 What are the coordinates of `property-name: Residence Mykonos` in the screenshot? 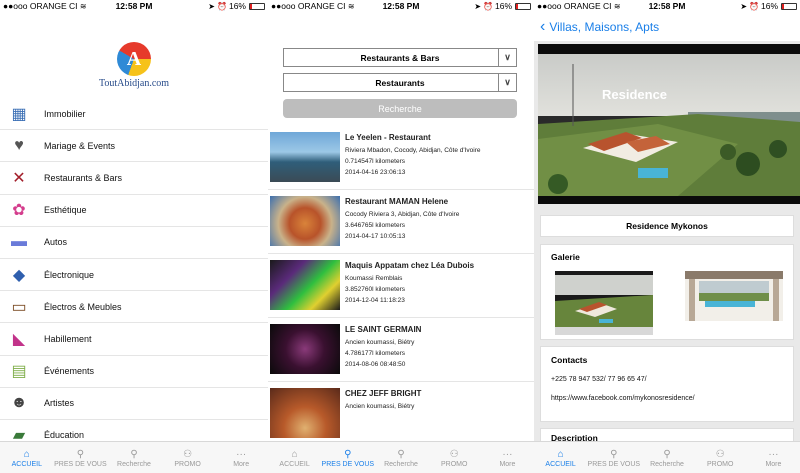 It's located at (667, 226).